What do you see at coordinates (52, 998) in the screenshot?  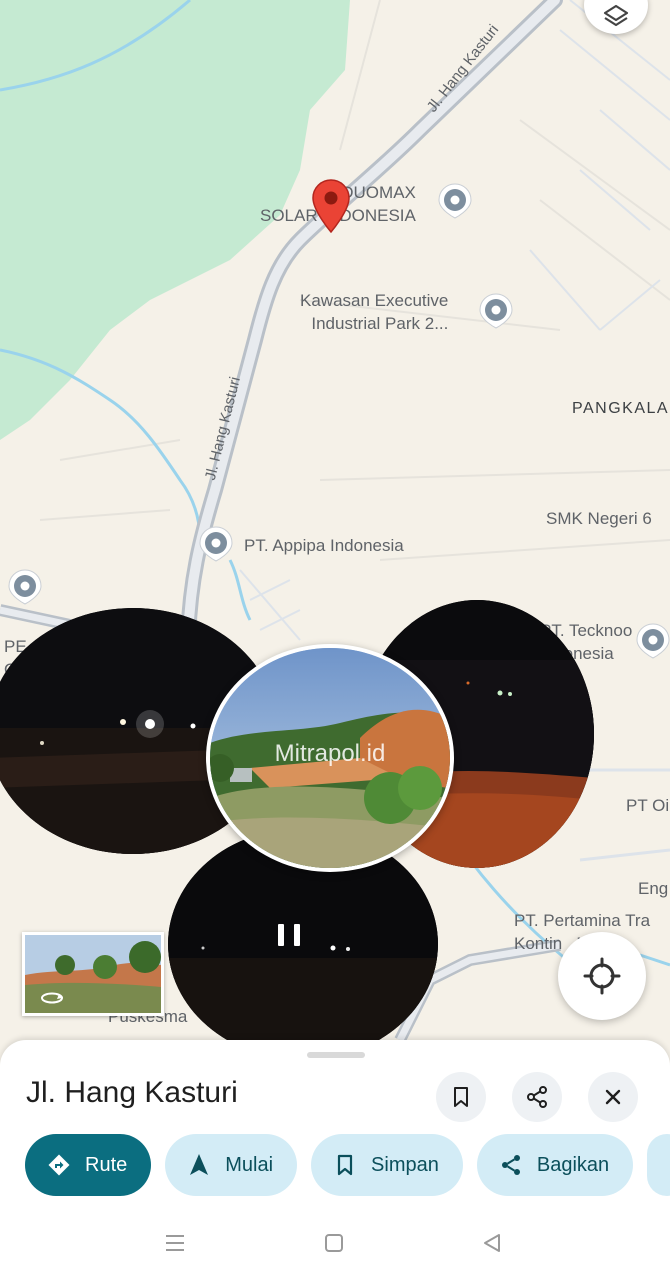 I see `360-rotate-icon` at bounding box center [52, 998].